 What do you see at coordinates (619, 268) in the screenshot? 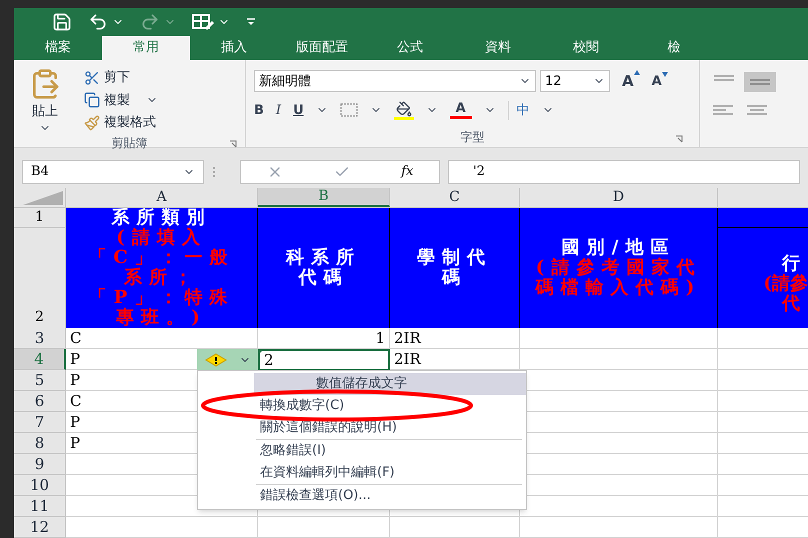
I see `header-cell: 國別/地區 (請參考國家代碼檔輸入代碼)` at bounding box center [619, 268].